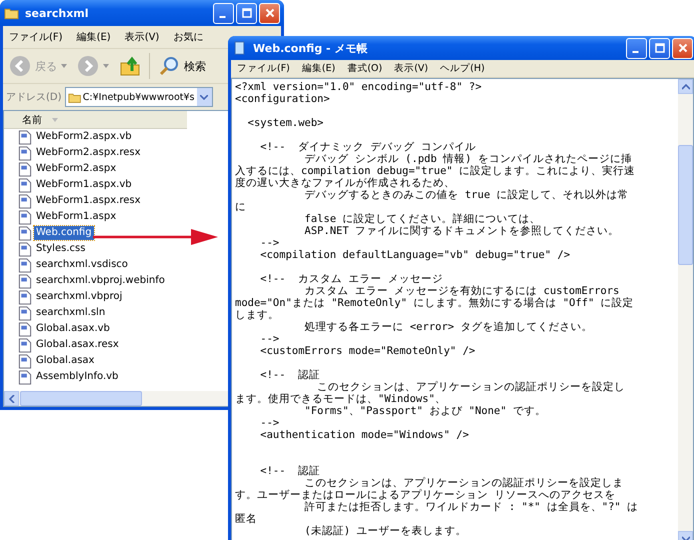  Describe the element at coordinates (385, 531) in the screenshot. I see `text-line: (未認証) ユーザーを表します。` at that location.